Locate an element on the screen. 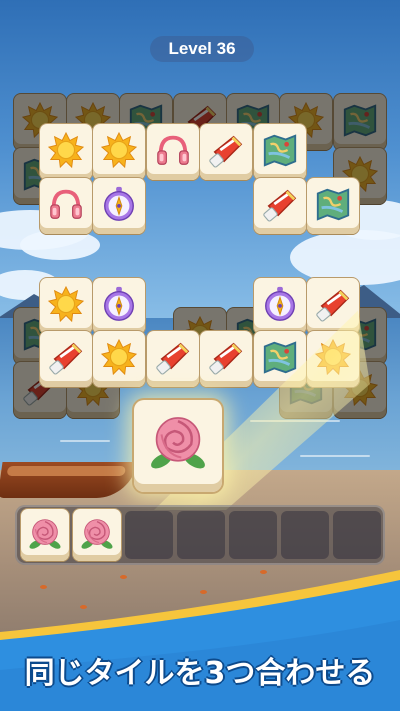  selected-tile is located at coordinates (178, 446).